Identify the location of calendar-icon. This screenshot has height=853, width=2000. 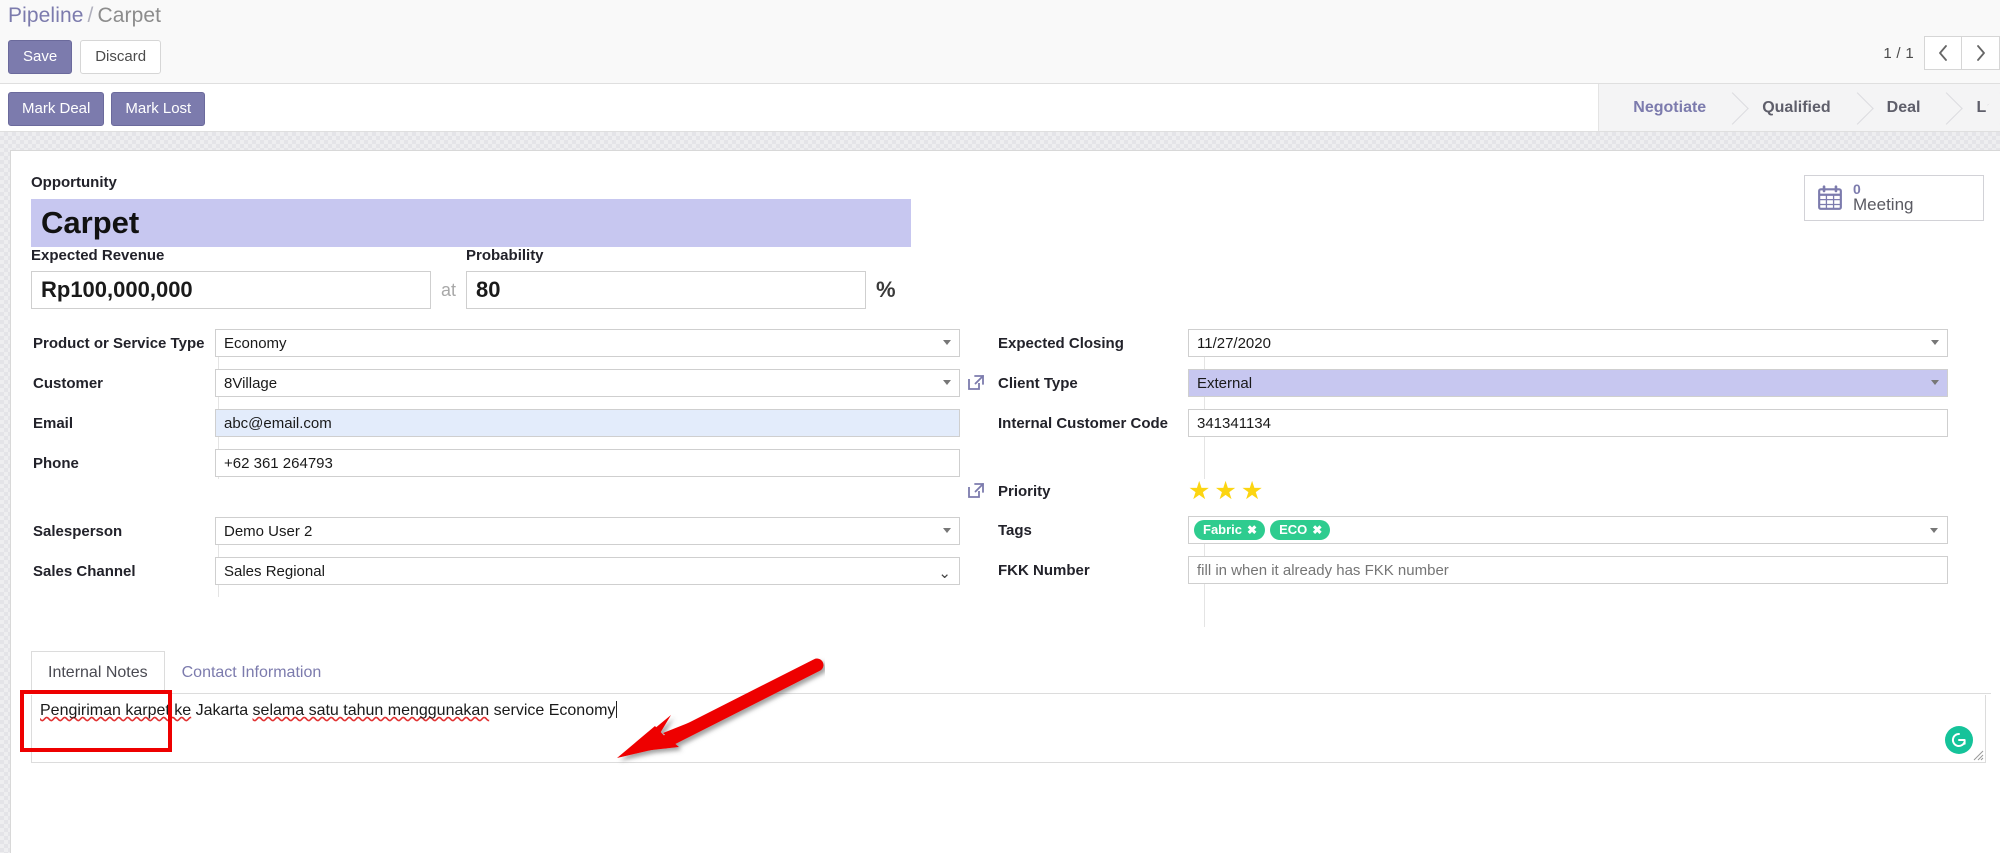
(1830, 197).